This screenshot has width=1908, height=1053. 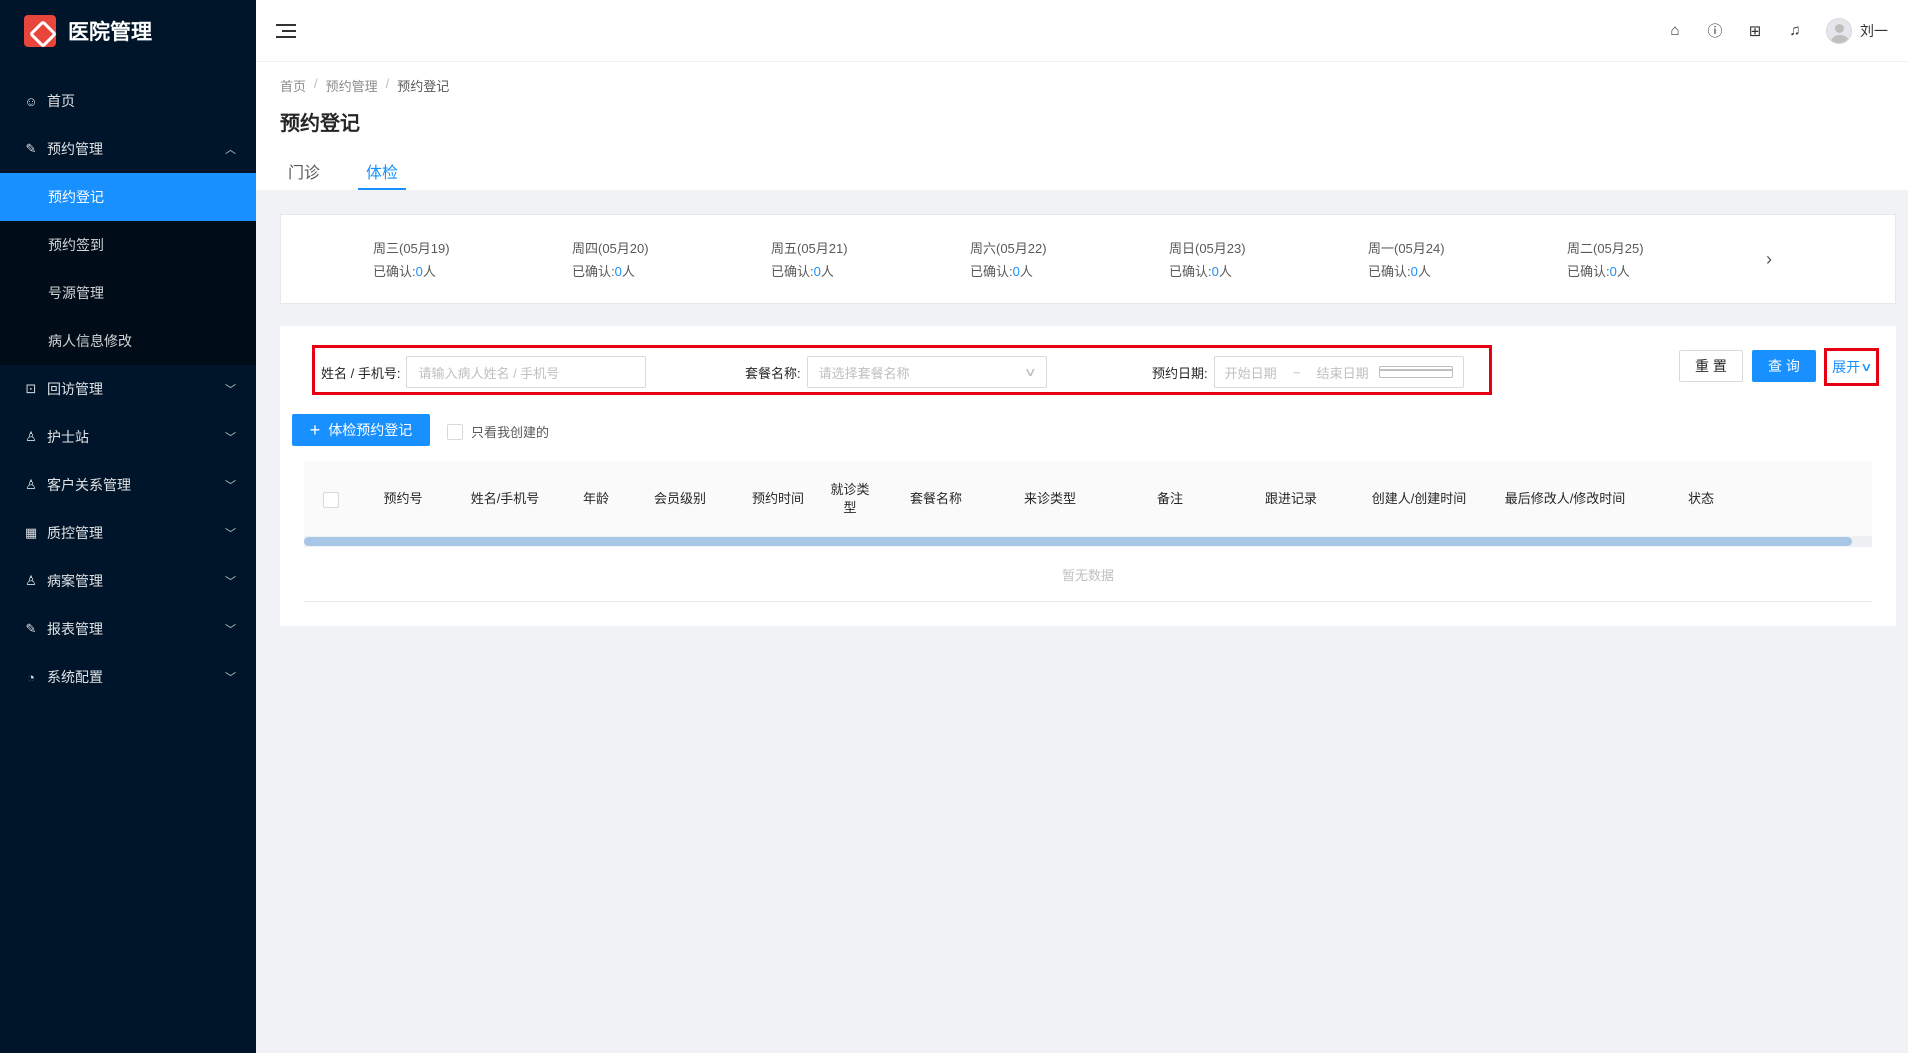 What do you see at coordinates (128, 293) in the screenshot?
I see `sidebar-item-number-source: 号源管理` at bounding box center [128, 293].